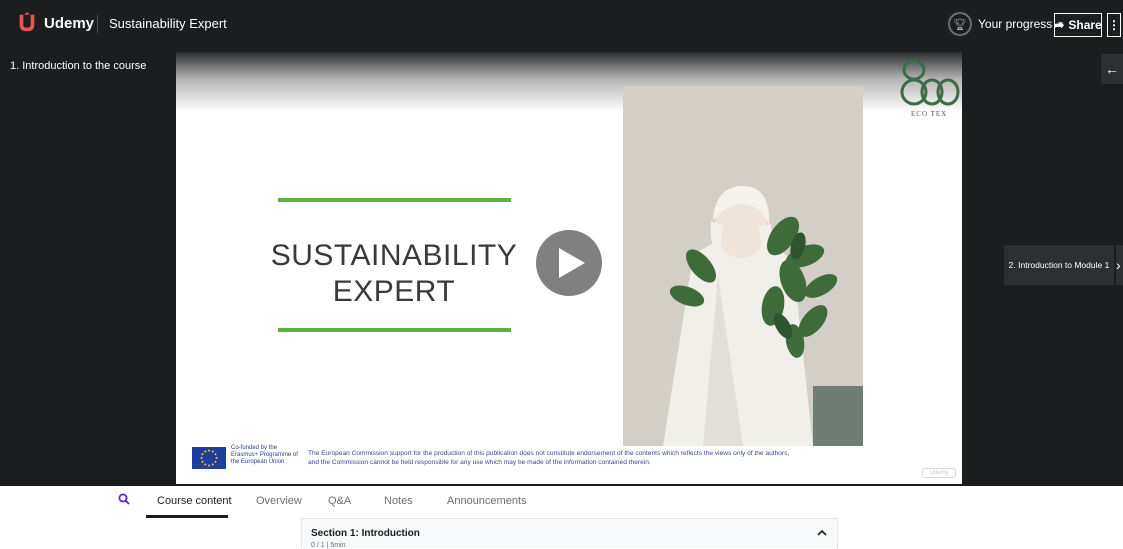 The width and height of the screenshot is (1123, 549). Describe the element at coordinates (27, 22) in the screenshot. I see `udemy-logo-icon` at that location.